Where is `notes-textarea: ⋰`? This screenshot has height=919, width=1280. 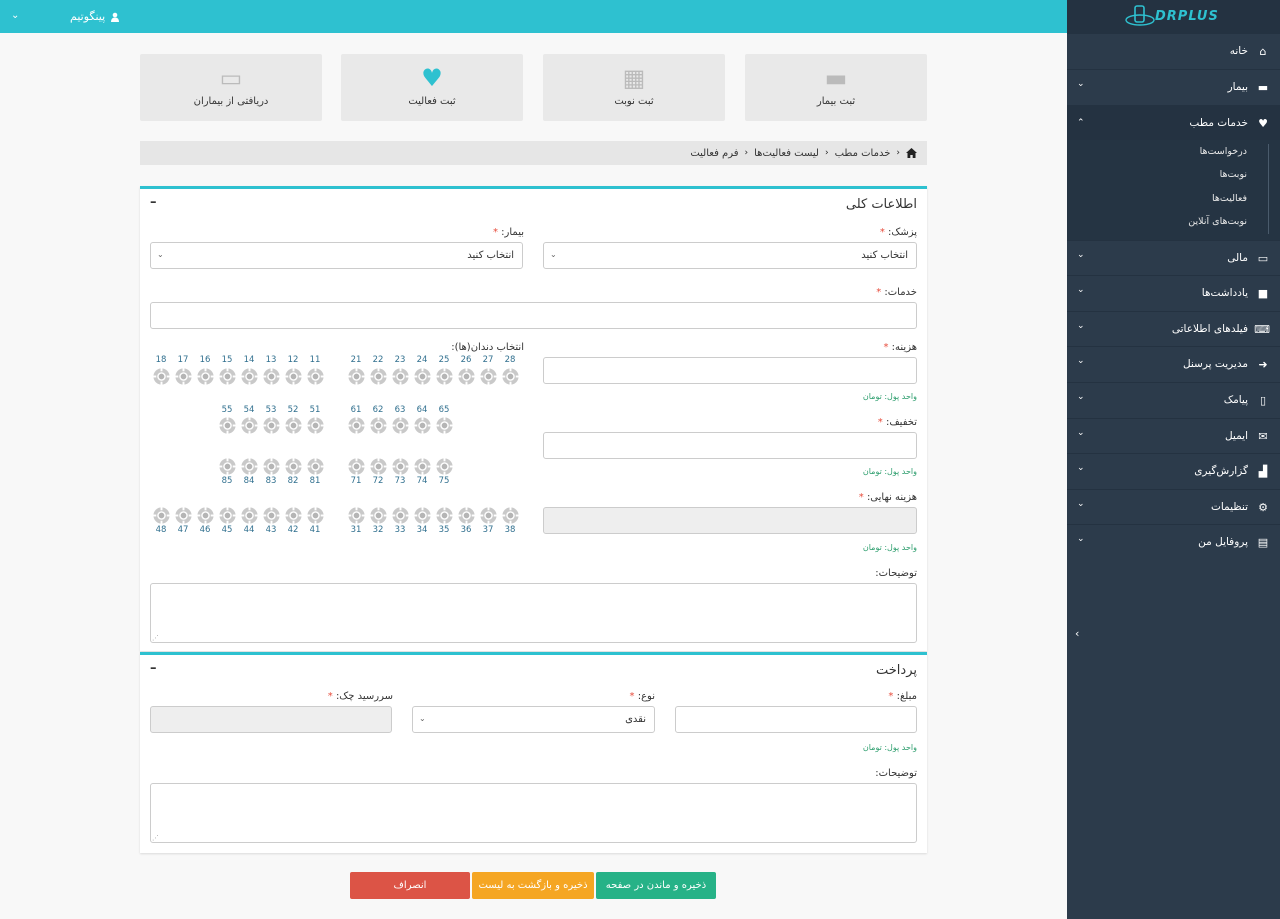 notes-textarea: ⋰ is located at coordinates (533, 613).